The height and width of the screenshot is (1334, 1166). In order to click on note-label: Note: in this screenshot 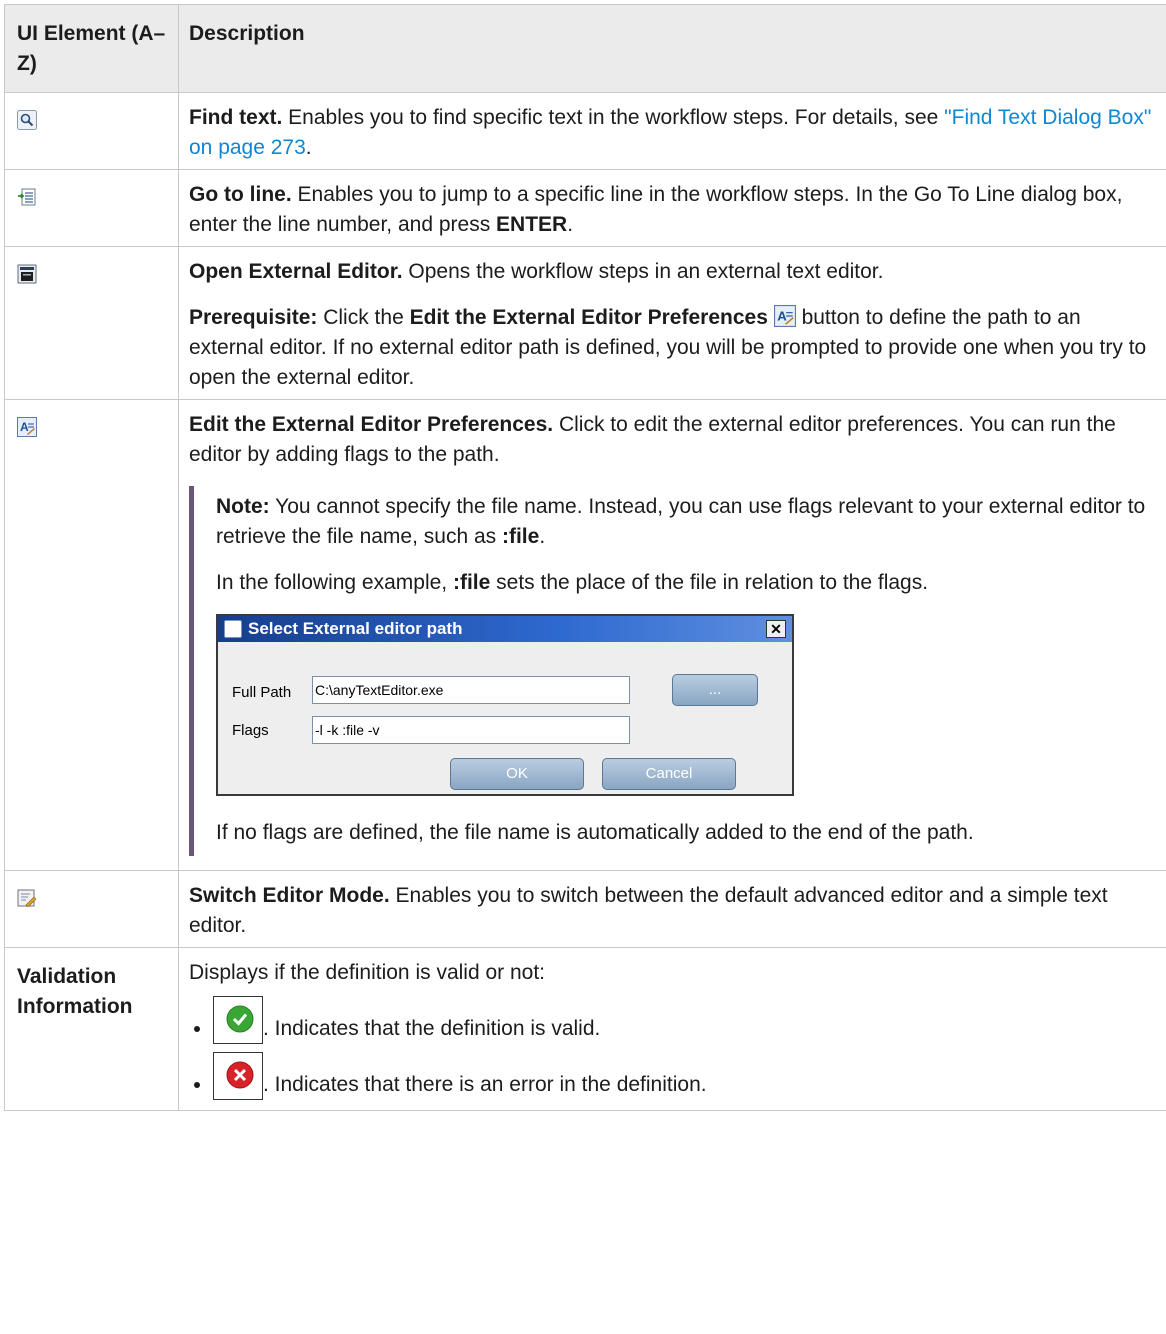, I will do `click(243, 506)`.